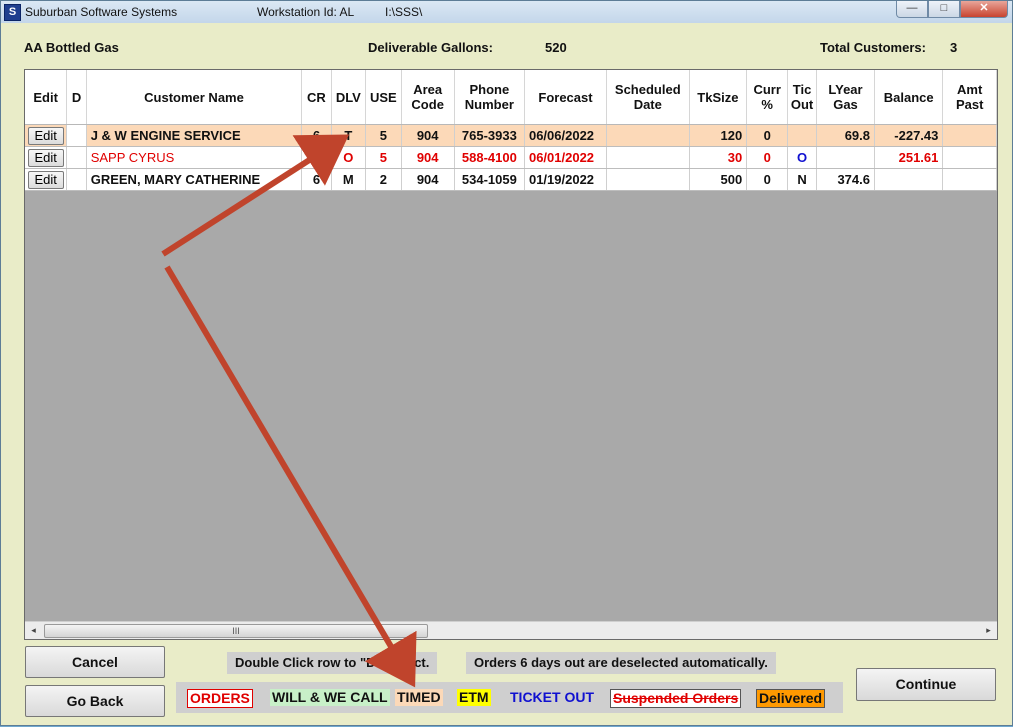 The image size is (1013, 727). Describe the element at coordinates (12, 12) in the screenshot. I see `sss-logo-icon: S` at that location.